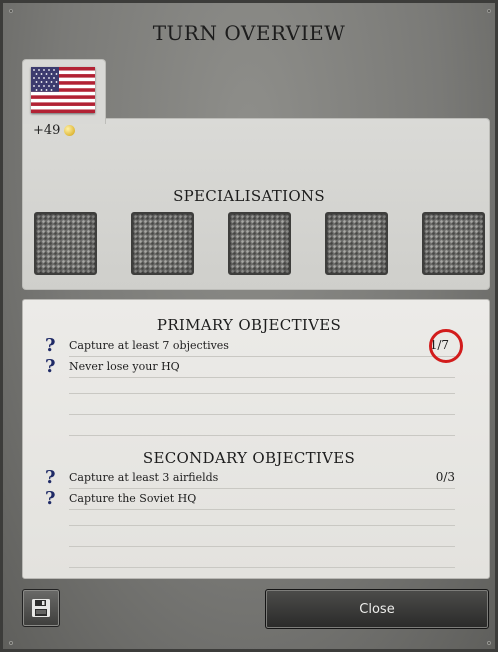  I want to click on us-flag-icon, so click(63, 90).